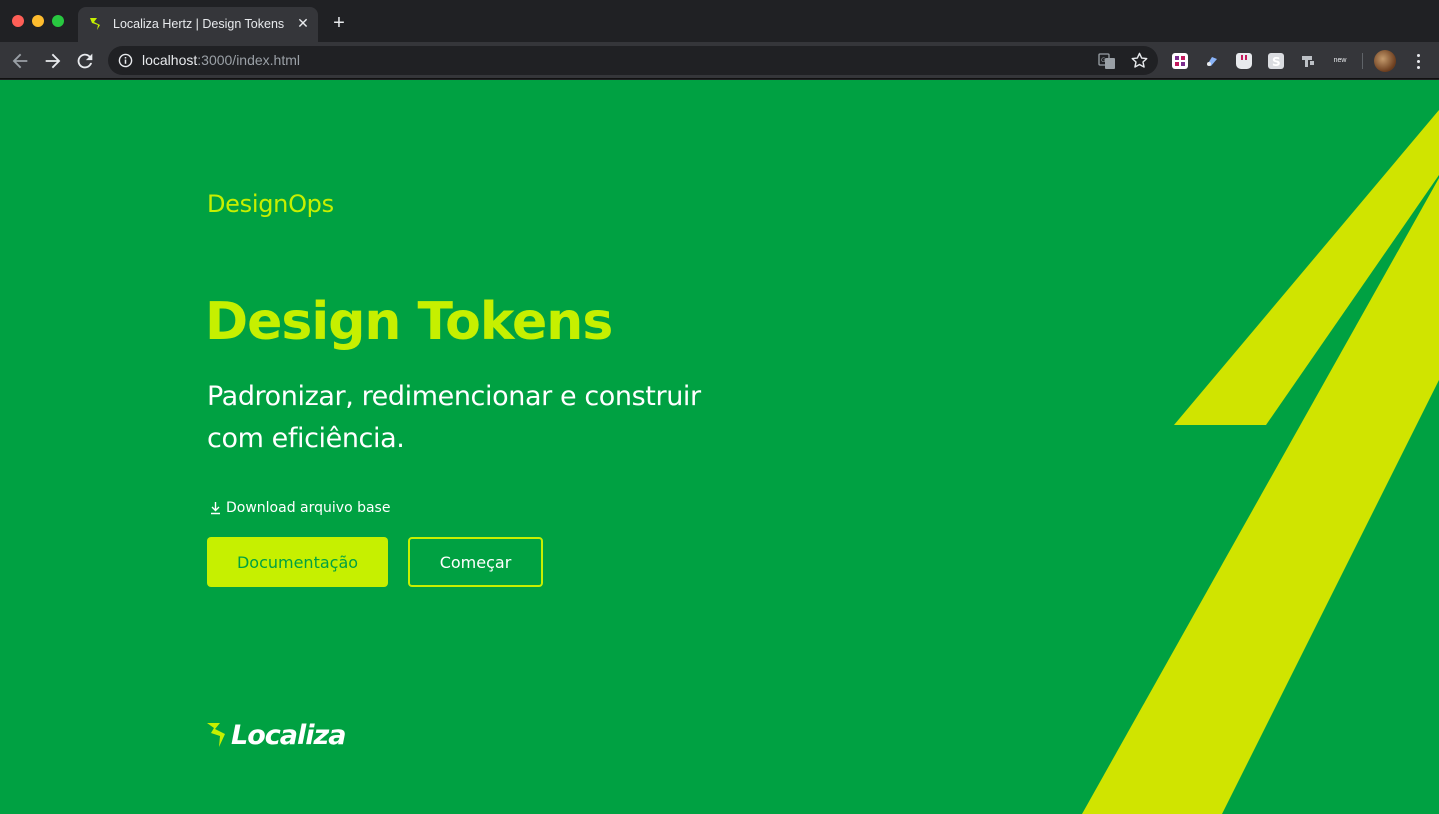  Describe the element at coordinates (409, 322) in the screenshot. I see `page-title: Design Tokens` at that location.